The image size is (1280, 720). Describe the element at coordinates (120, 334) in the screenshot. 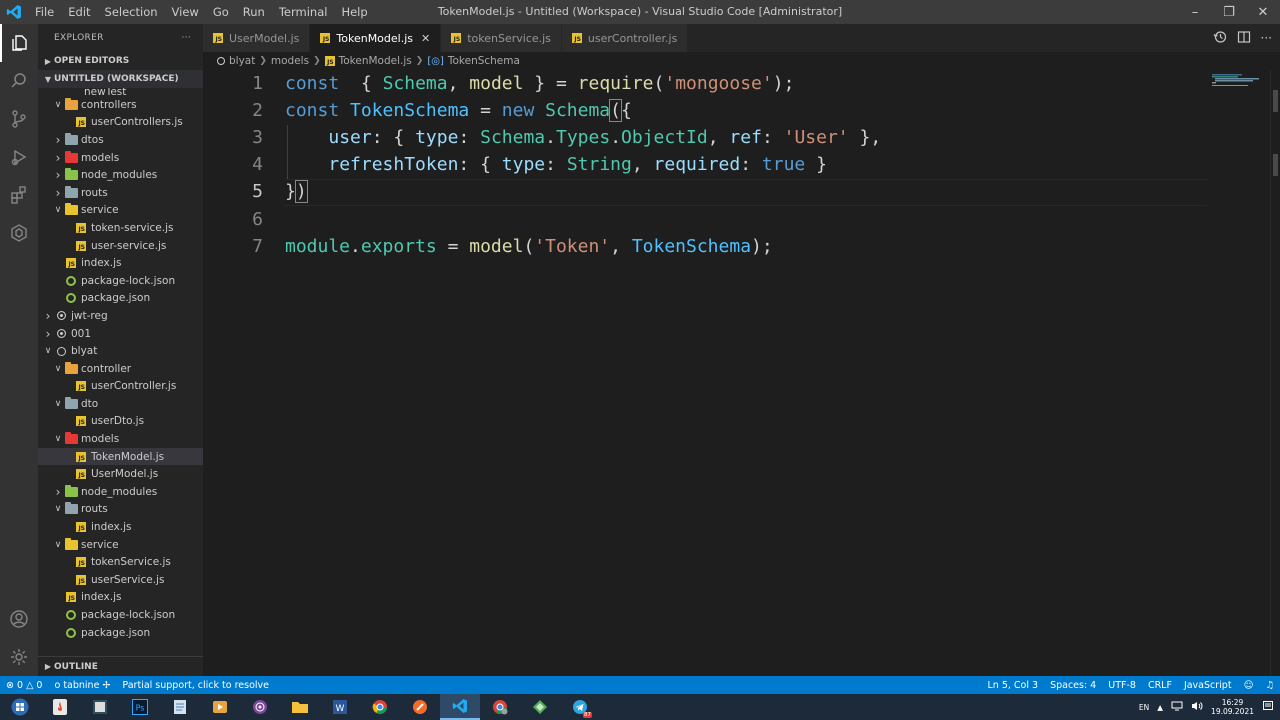

I see `tree-row: › 001` at that location.